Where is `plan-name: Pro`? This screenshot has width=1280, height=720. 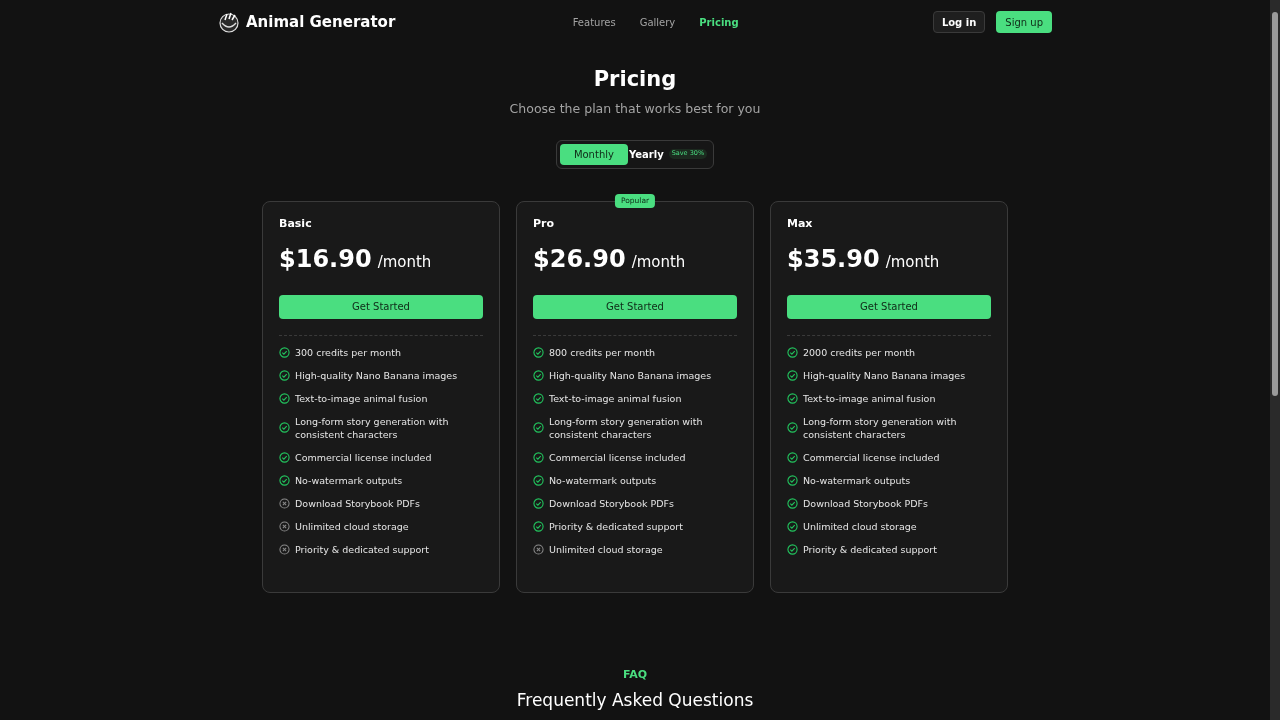
plan-name: Pro is located at coordinates (544, 223).